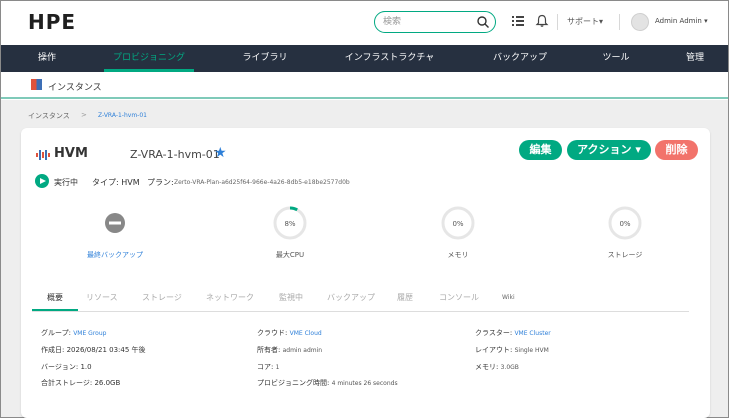 The width and height of the screenshot is (729, 418). Describe the element at coordinates (293, 209) in the screenshot. I see `cpu-gauge-arc` at that location.